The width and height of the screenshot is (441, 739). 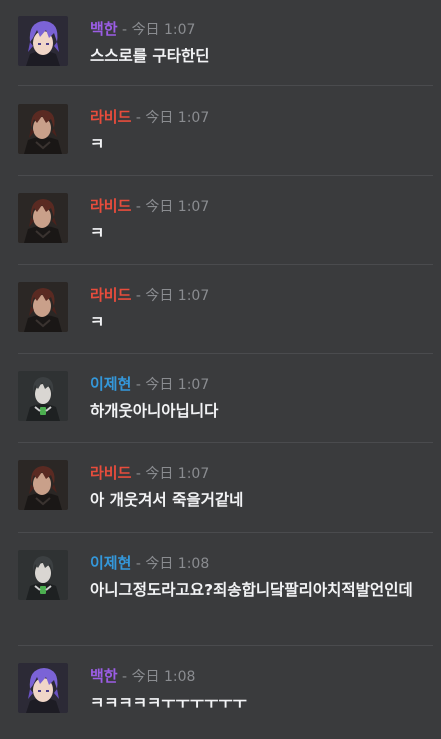 I want to click on message-text: 아 개웃겨서 죽을거같네, so click(x=167, y=500).